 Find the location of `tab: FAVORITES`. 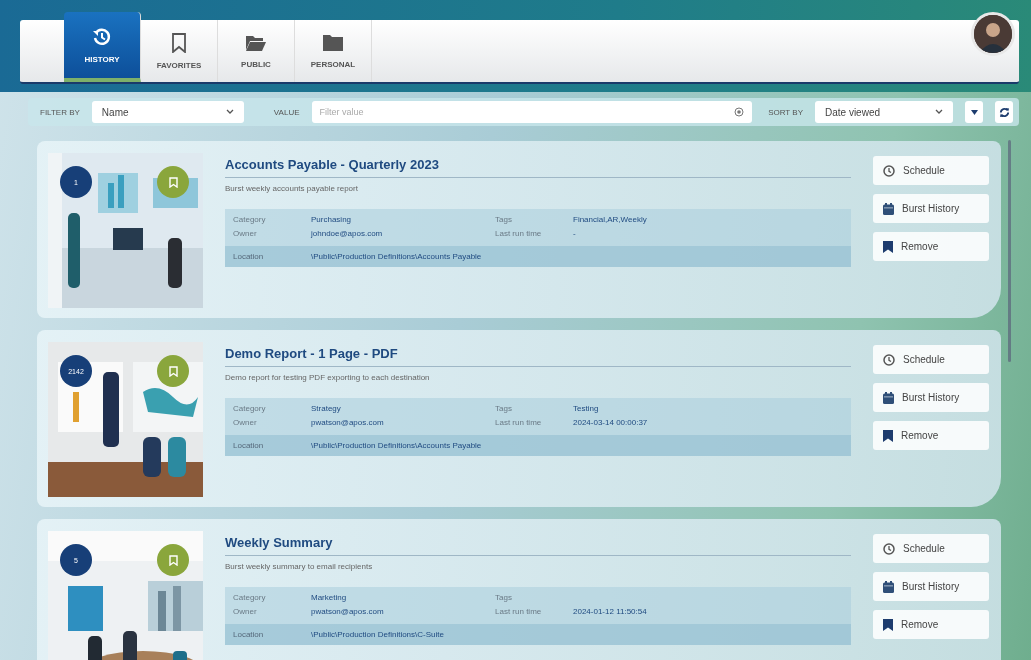

tab: FAVORITES is located at coordinates (179, 51).